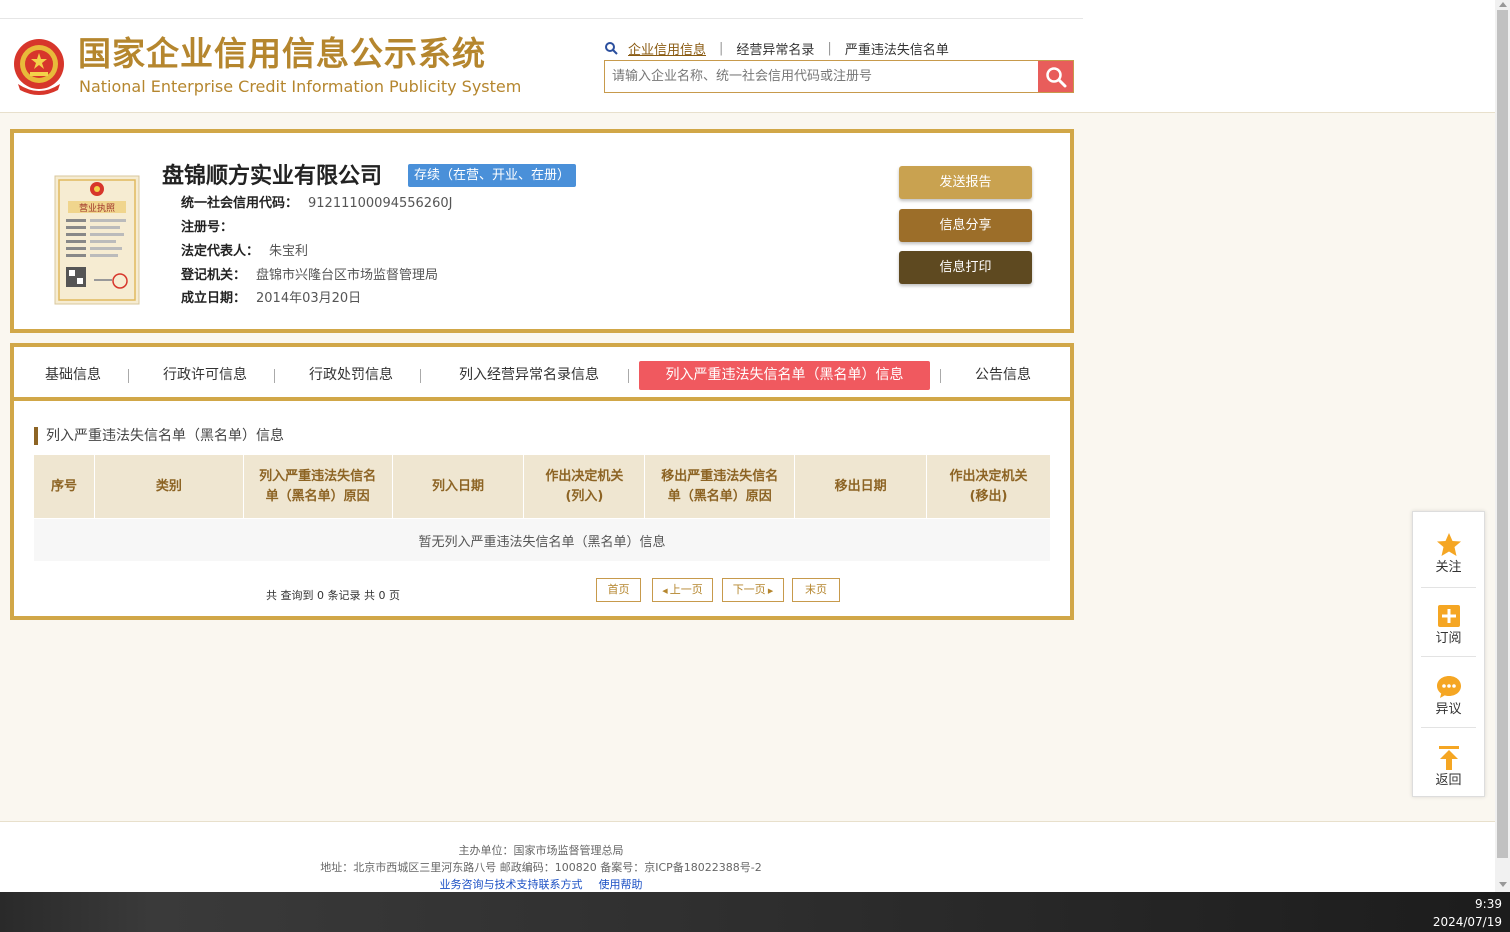 This screenshot has width=1510, height=932. What do you see at coordinates (317, 486) in the screenshot?
I see `table-header: 列入严重违法失信名单（黑名单）原因` at bounding box center [317, 486].